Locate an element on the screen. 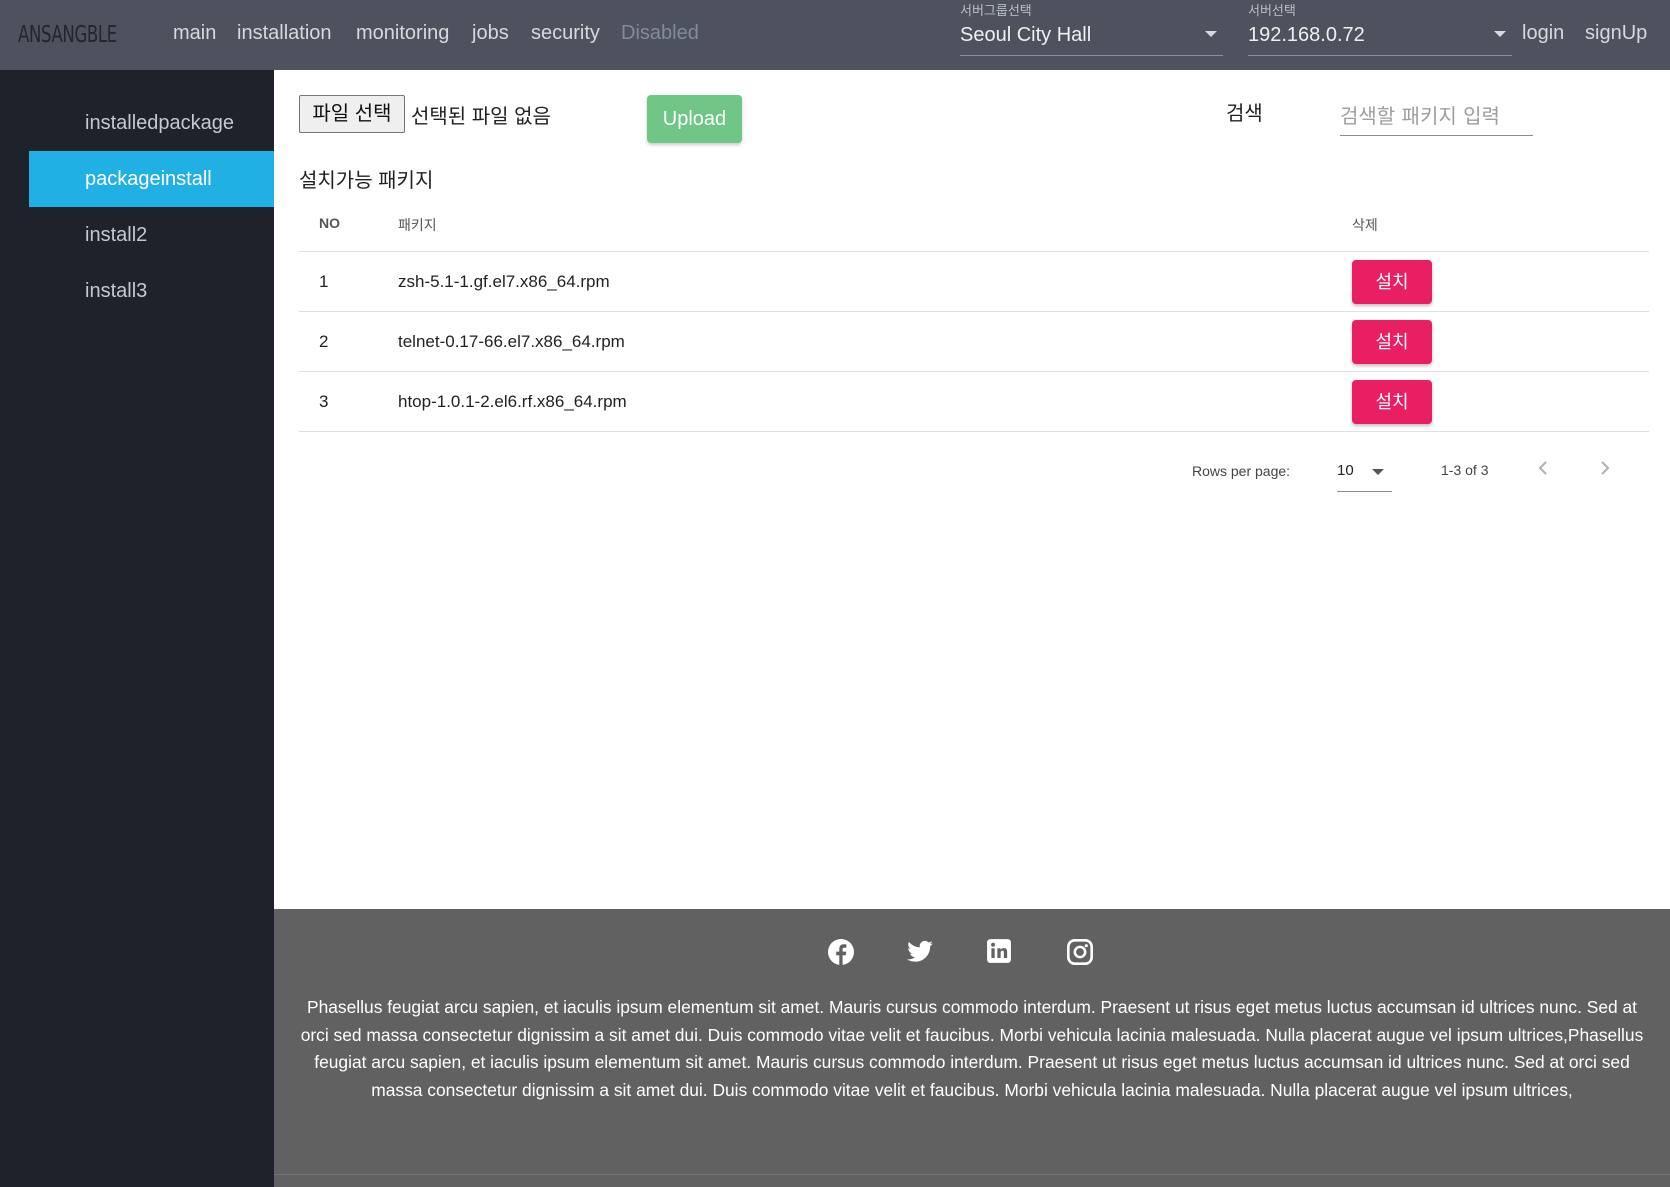 This screenshot has width=1670, height=1187. choose-file-button: 파일 선택 is located at coordinates (352, 114).